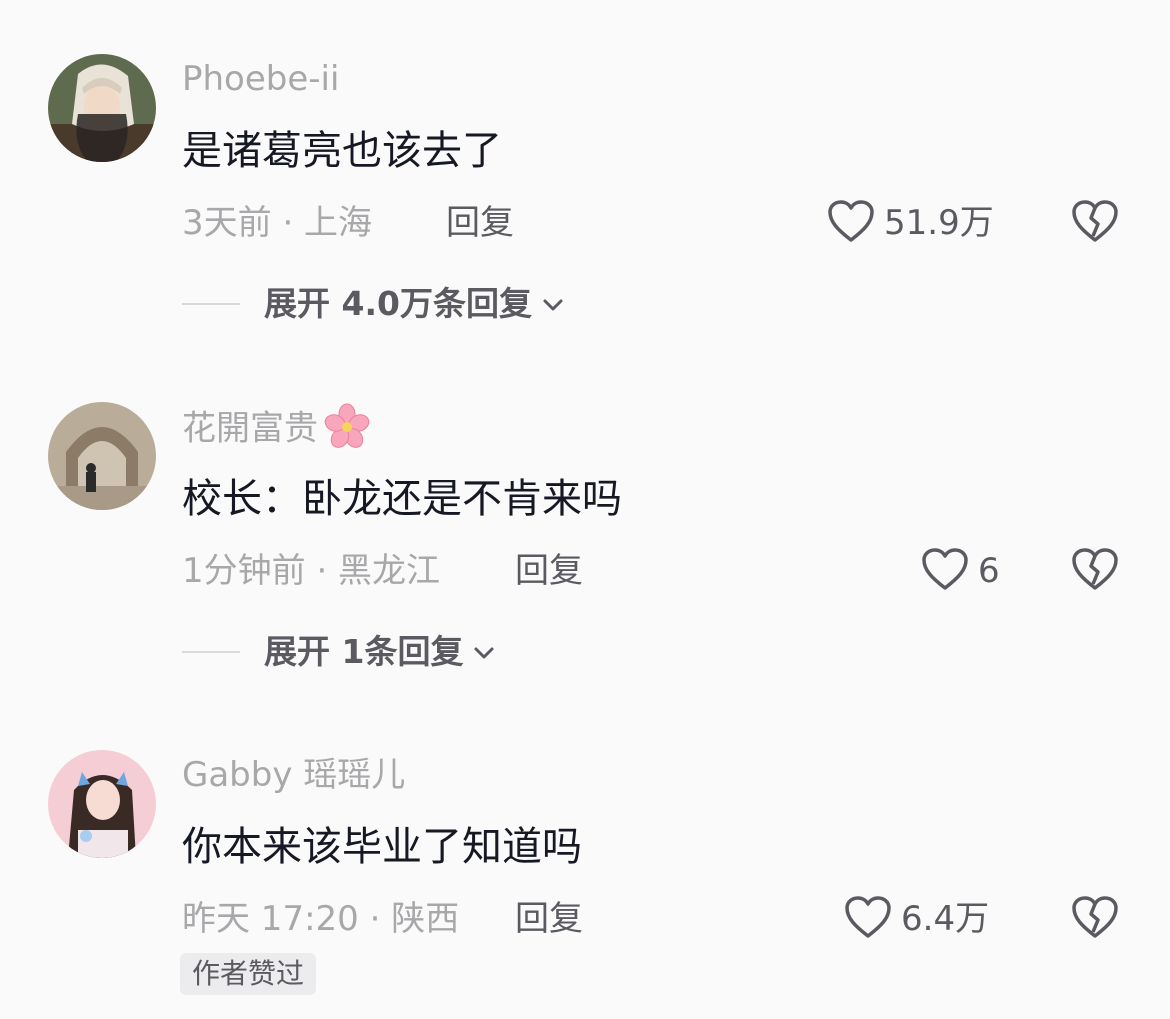 Image resolution: width=1170 pixels, height=1019 pixels. I want to click on expand-replies-label: 展开 4.0万条回复, so click(398, 303).